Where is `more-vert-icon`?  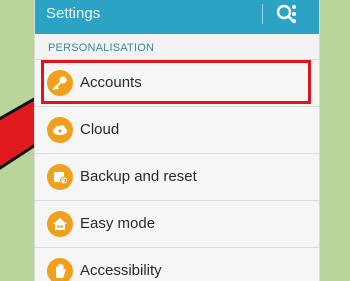
more-vert-icon is located at coordinates (294, 14).